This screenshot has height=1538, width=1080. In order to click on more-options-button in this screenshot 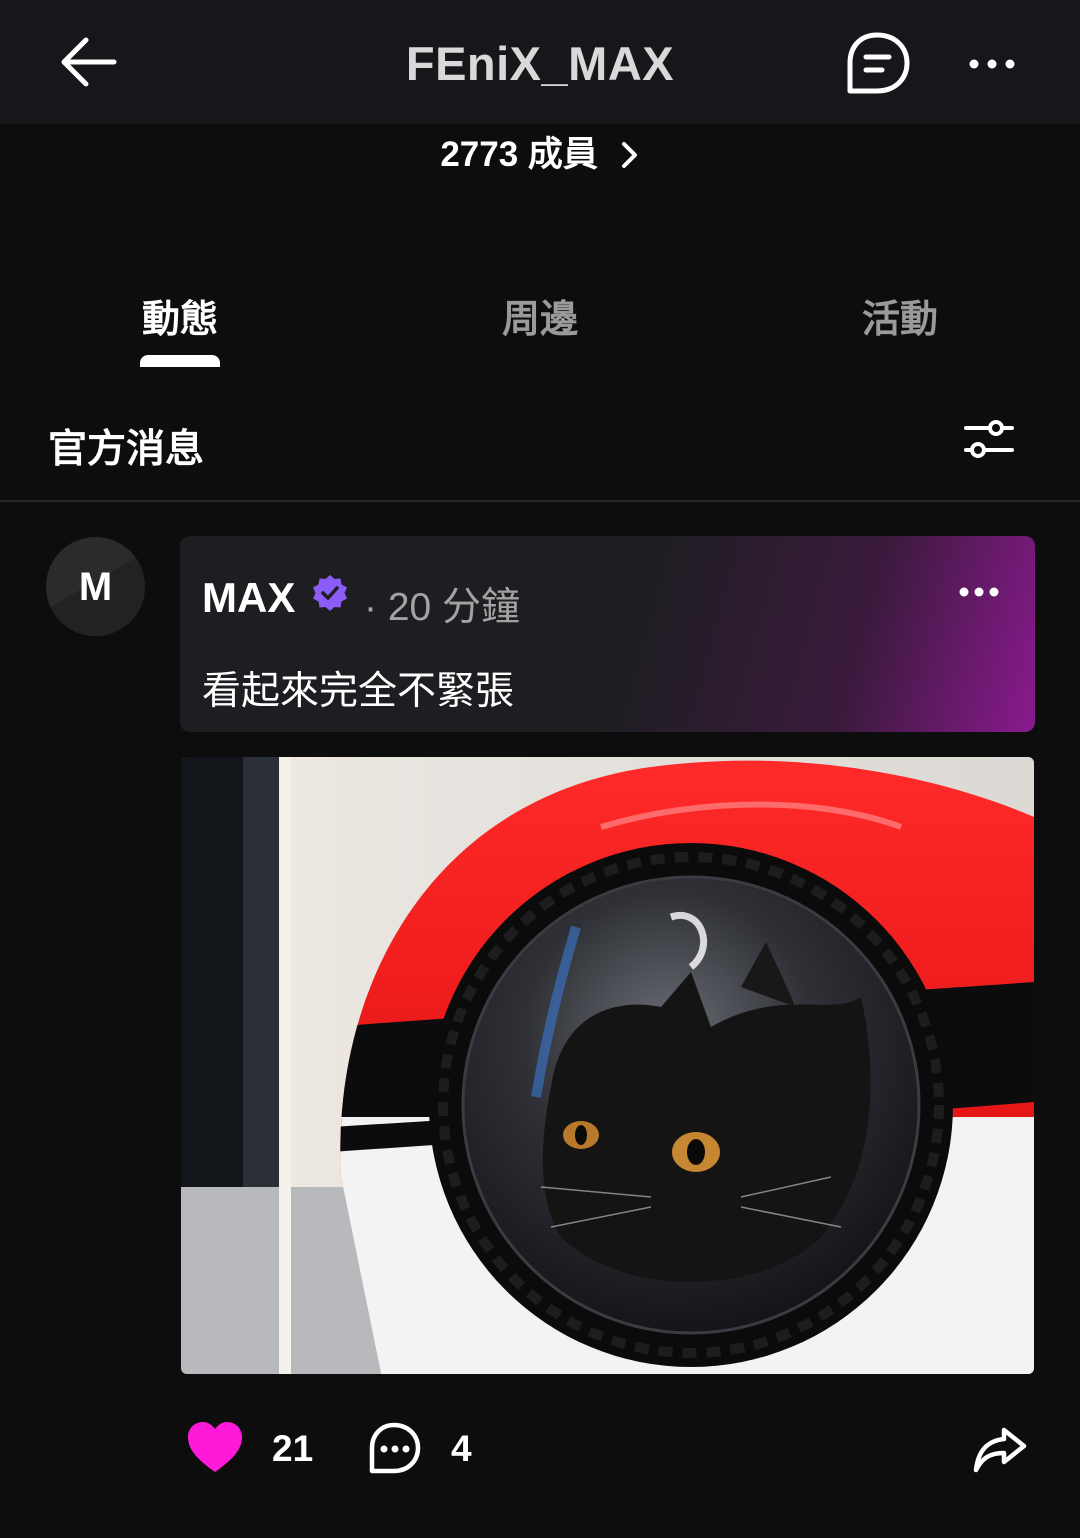, I will do `click(992, 64)`.